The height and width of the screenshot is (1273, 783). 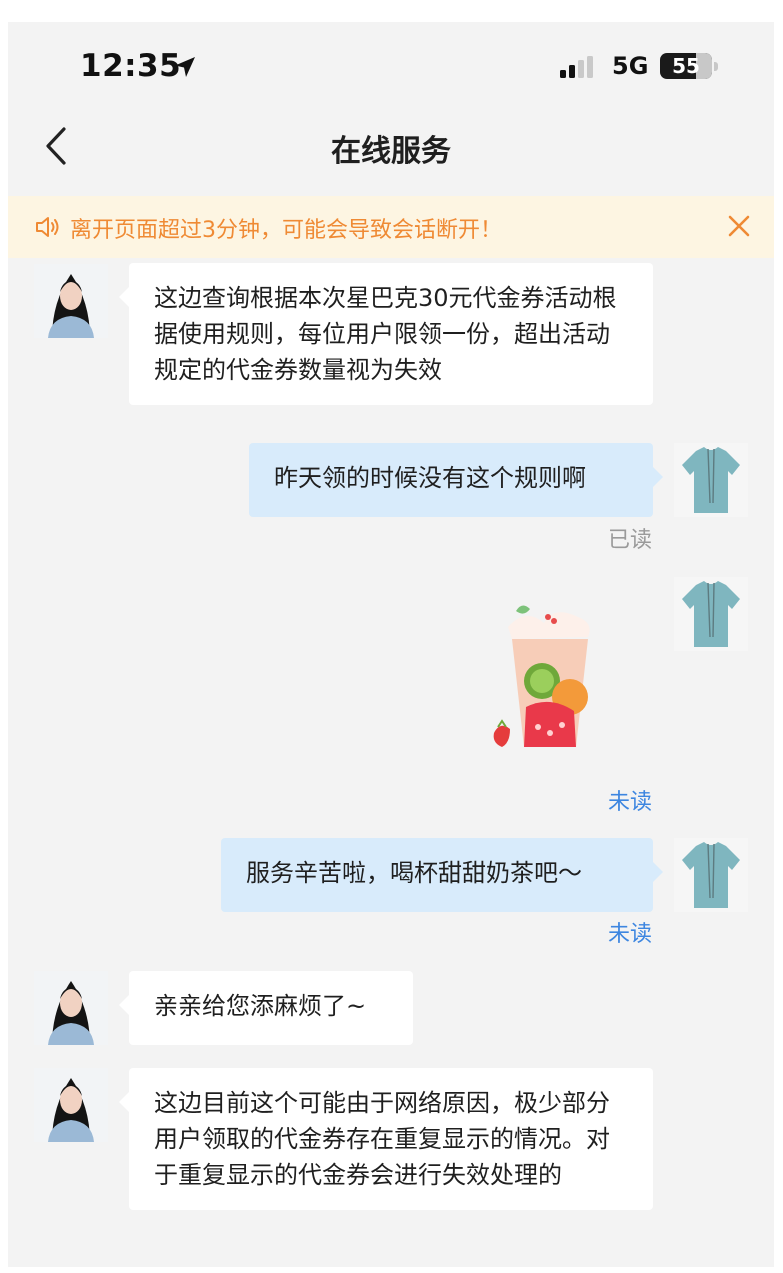 What do you see at coordinates (630, 540) in the screenshot?
I see `read-status: 已读` at bounding box center [630, 540].